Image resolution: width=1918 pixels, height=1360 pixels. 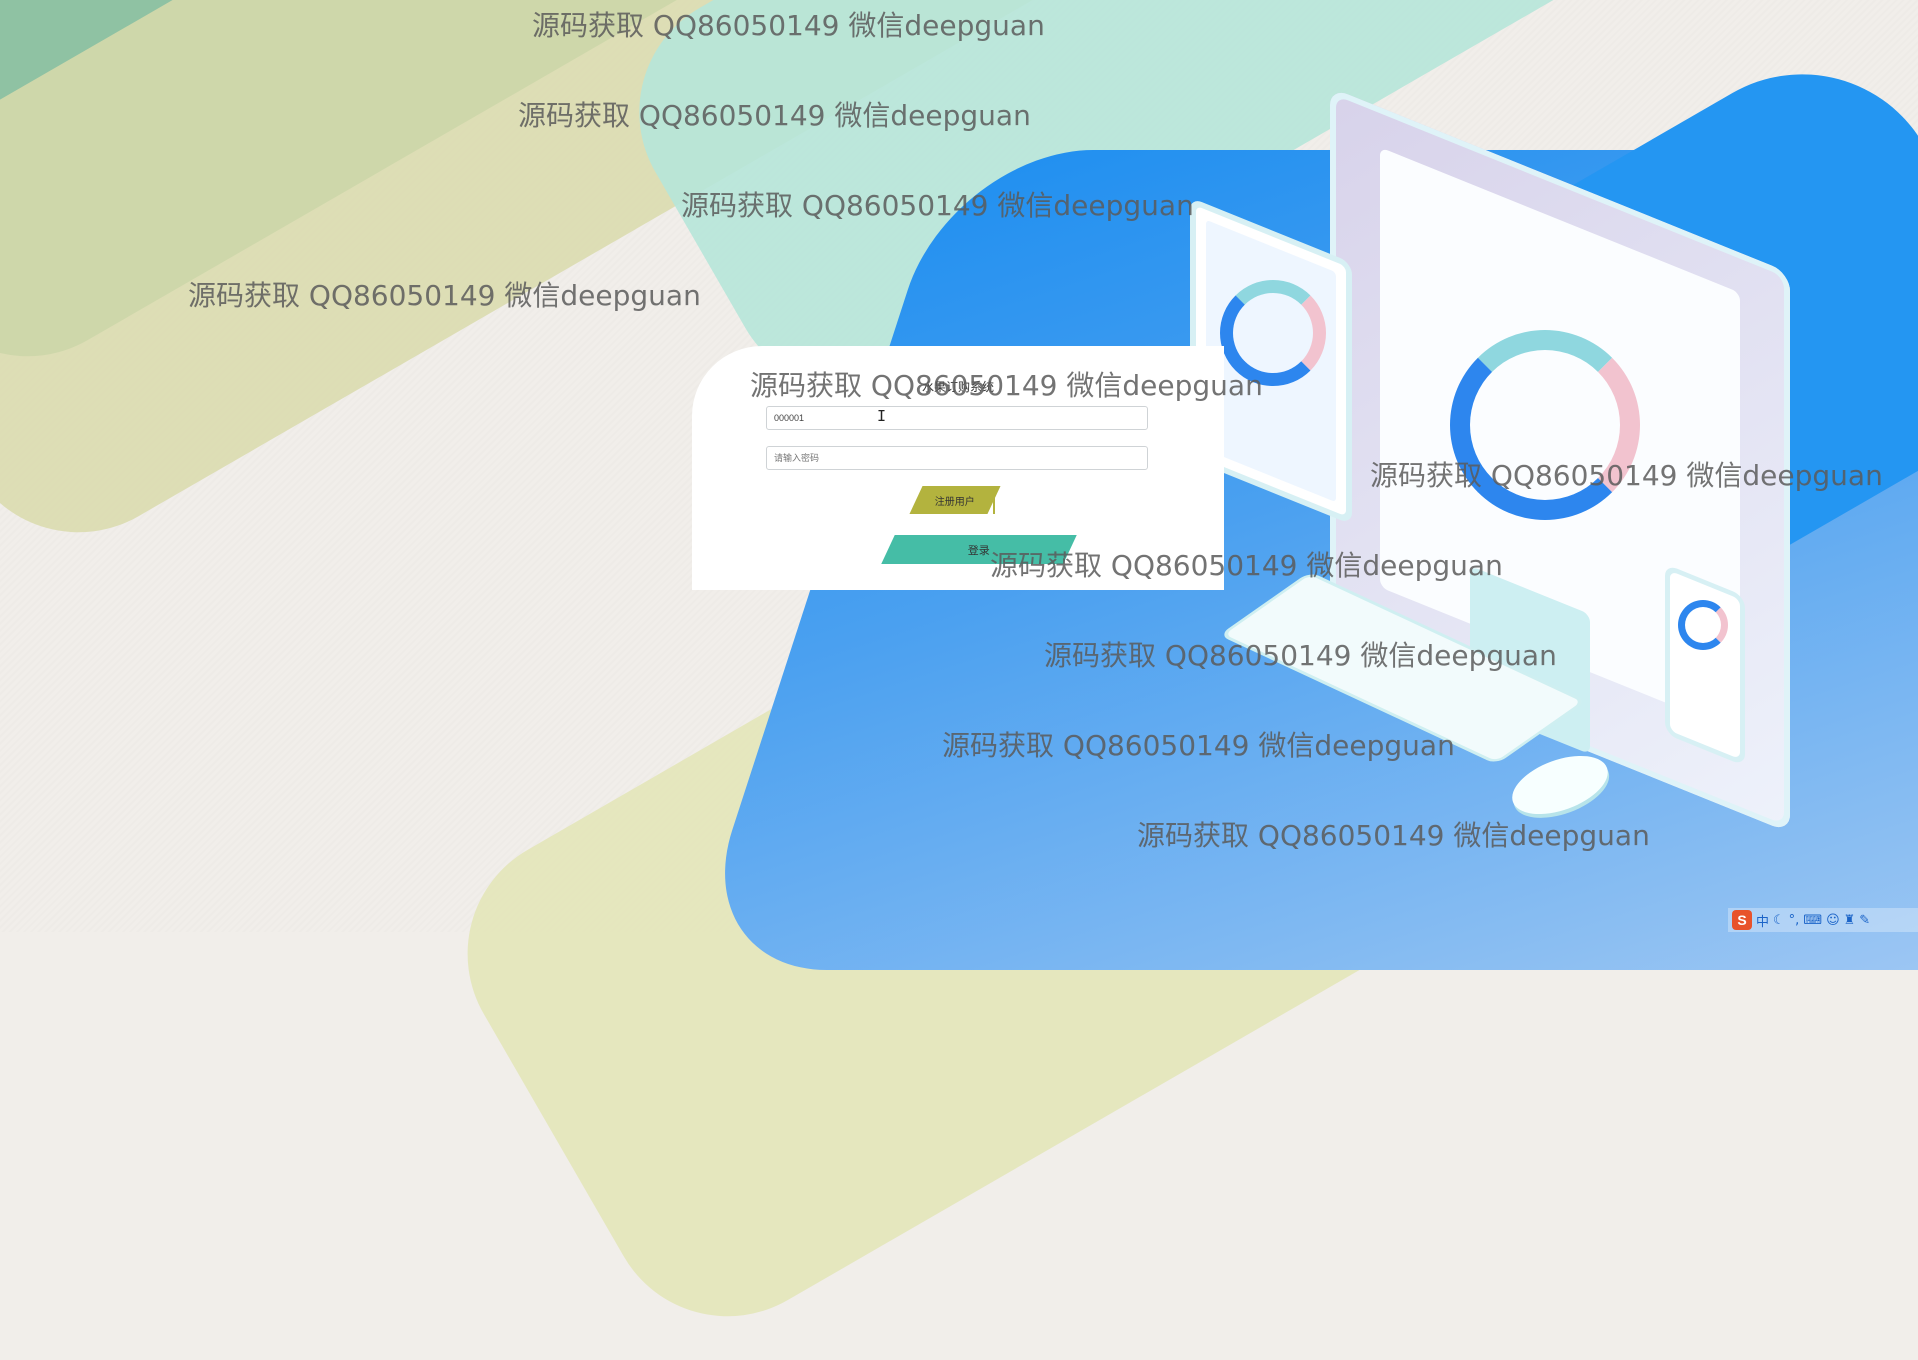 What do you see at coordinates (1779, 920) in the screenshot?
I see `moon-icon: ☾` at bounding box center [1779, 920].